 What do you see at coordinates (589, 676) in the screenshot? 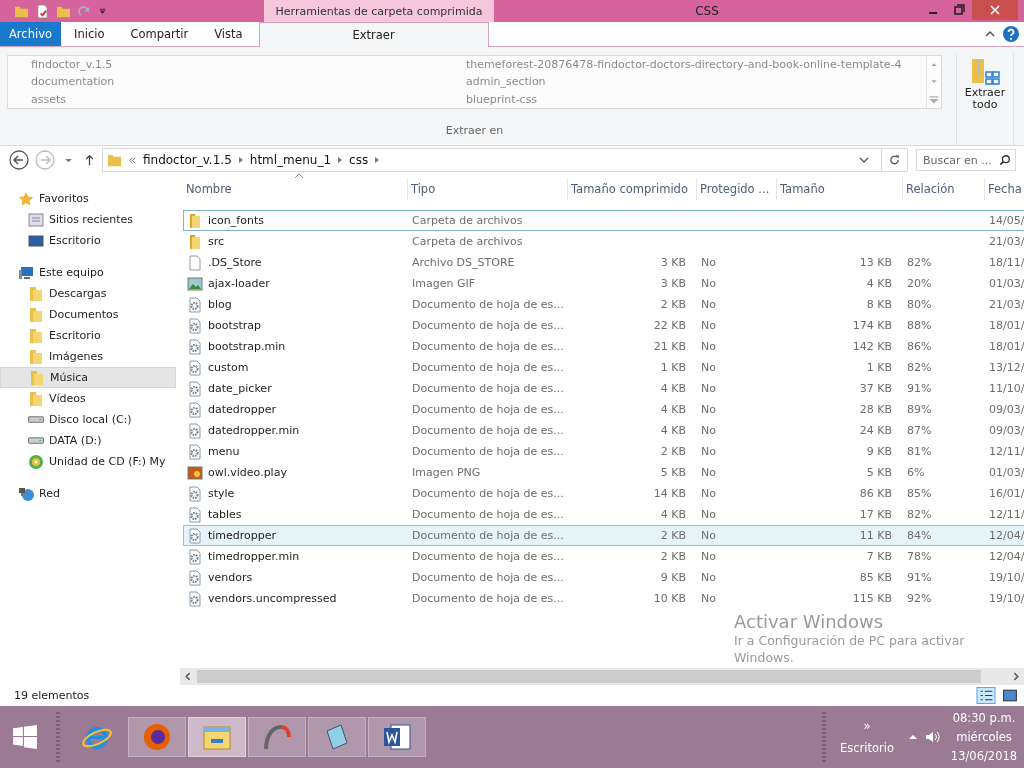
I see `scrollbar-thumb` at bounding box center [589, 676].